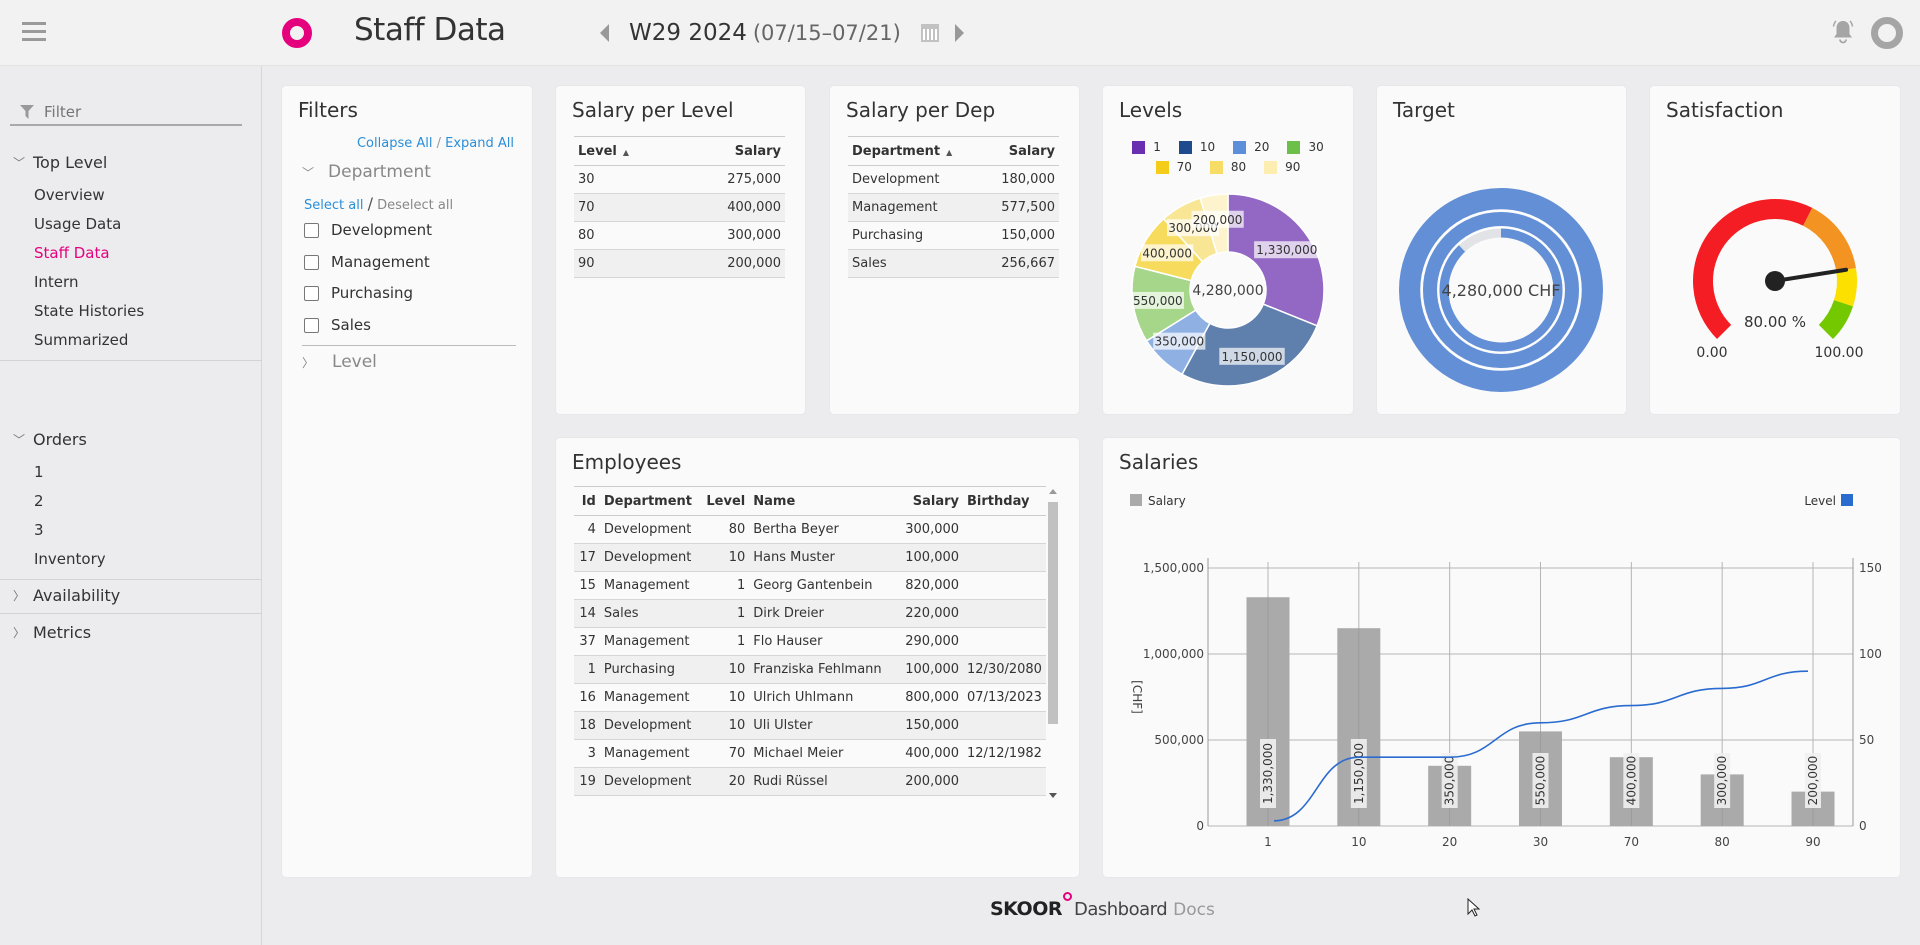 The height and width of the screenshot is (945, 1920). Describe the element at coordinates (131, 223) in the screenshot. I see `sidebar-item-usage-data: Usage Data` at that location.